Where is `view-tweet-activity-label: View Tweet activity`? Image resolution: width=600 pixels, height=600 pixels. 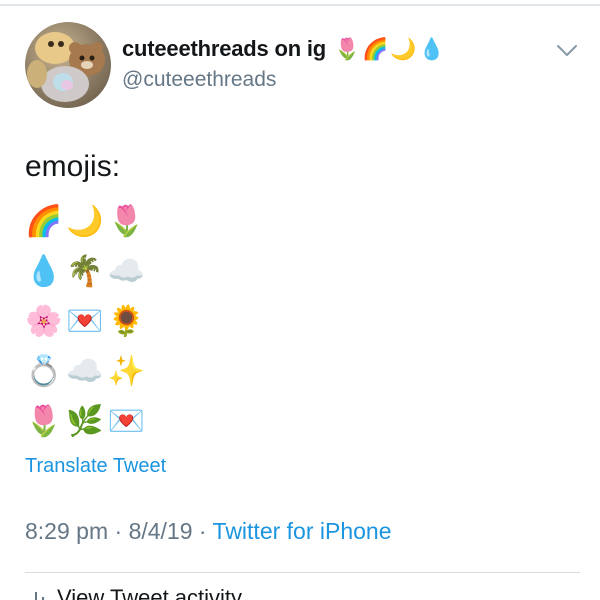
view-tweet-activity-label: View Tweet activity is located at coordinates (150, 592).